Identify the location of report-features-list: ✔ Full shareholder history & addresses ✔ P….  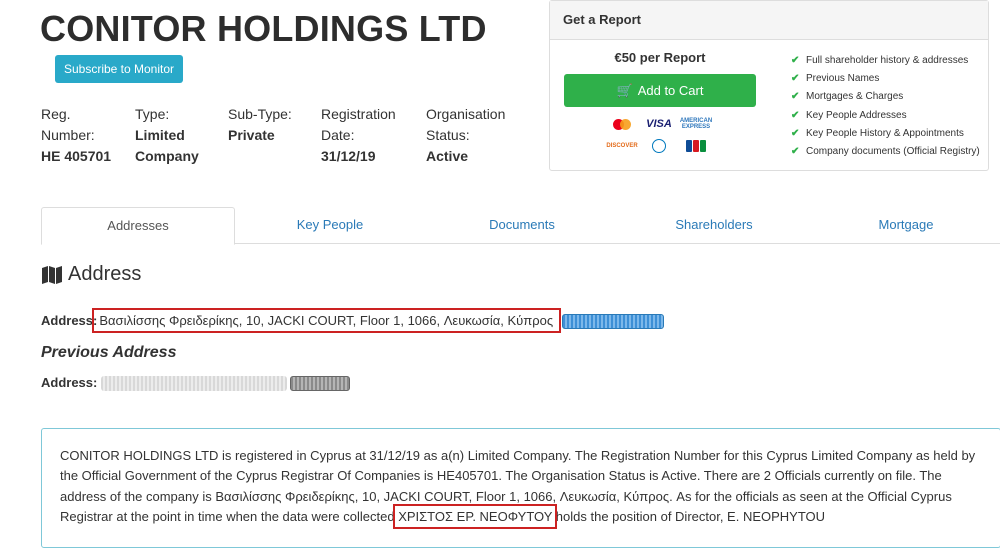
(885, 106).